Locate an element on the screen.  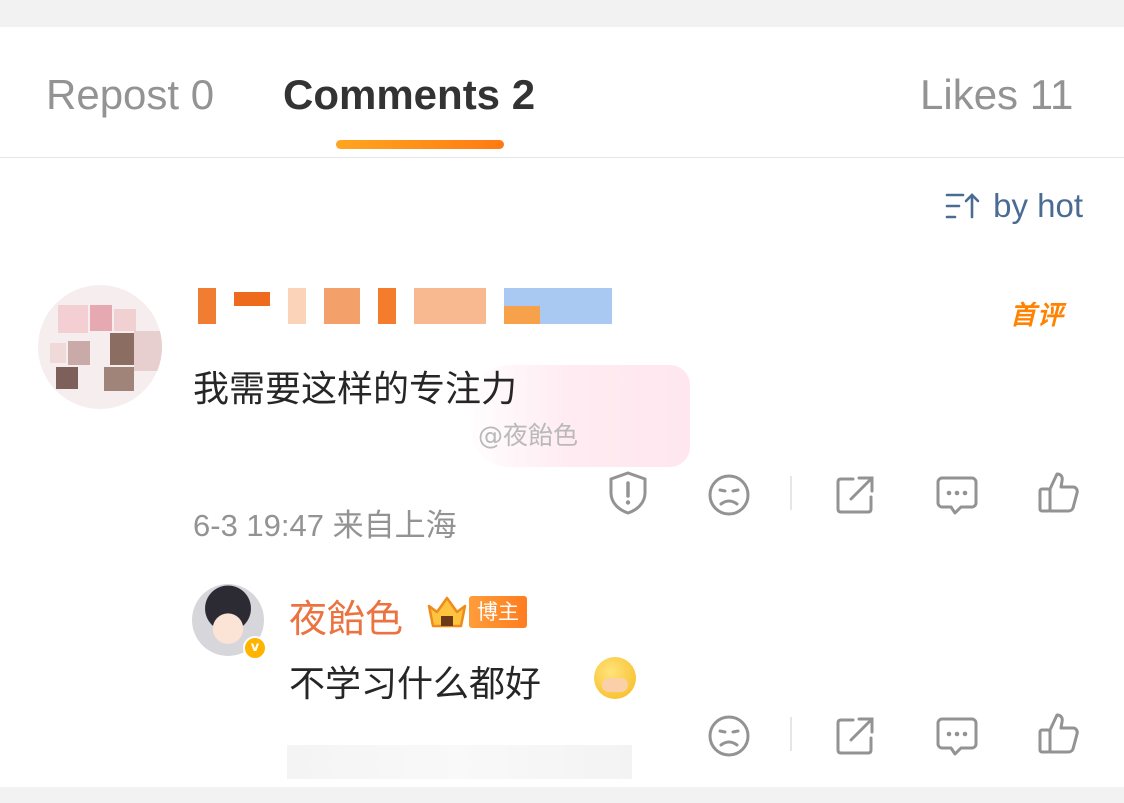
tab-repost-count: 0 is located at coordinates (202, 94).